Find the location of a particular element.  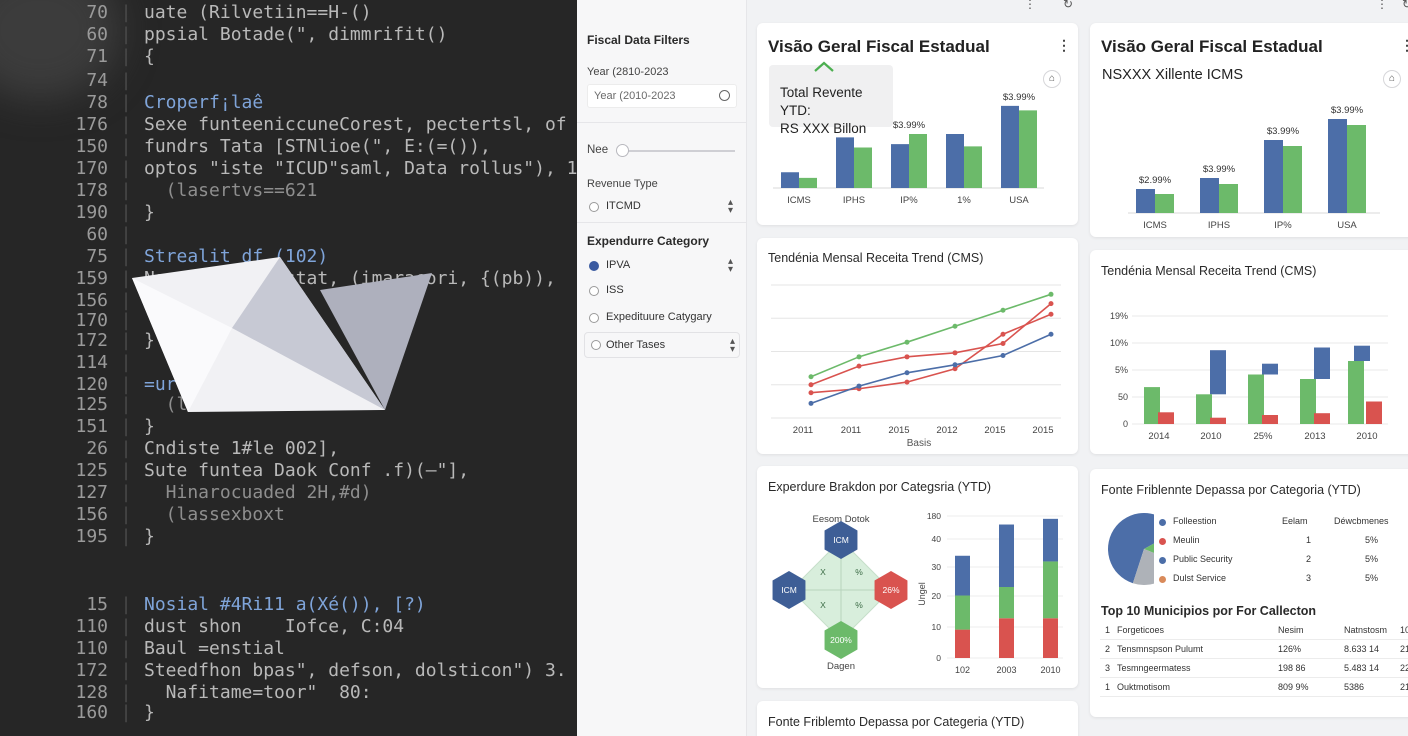

code-line: 156 | (lassexboxt is located at coordinates (142, 515).